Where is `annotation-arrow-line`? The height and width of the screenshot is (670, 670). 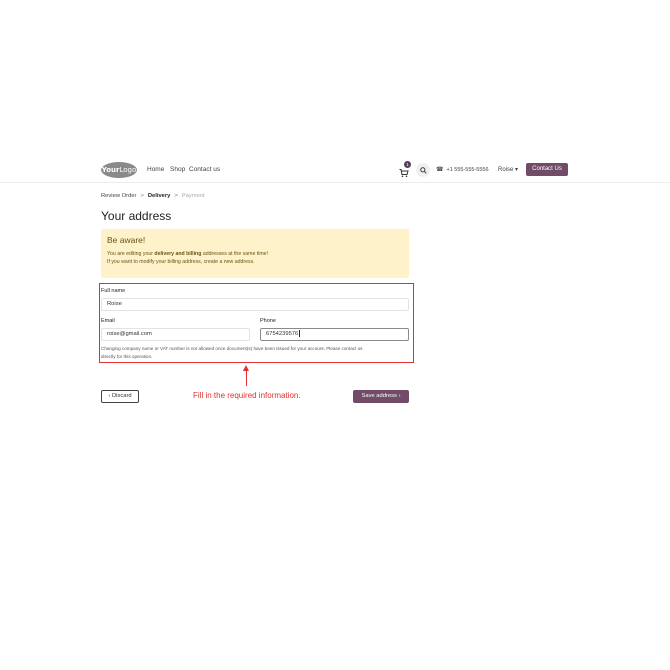 annotation-arrow-line is located at coordinates (247, 377).